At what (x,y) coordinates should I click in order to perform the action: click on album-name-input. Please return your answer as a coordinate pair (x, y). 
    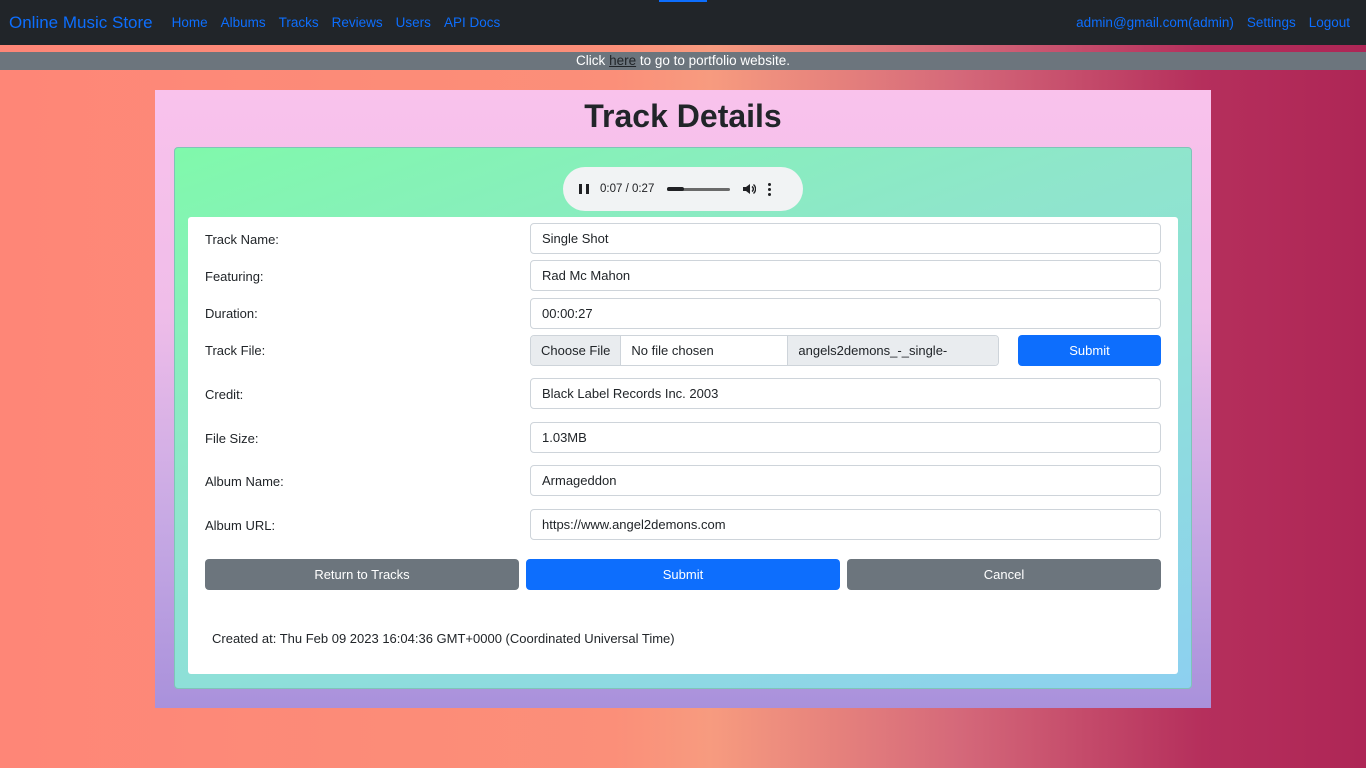
    Looking at the image, I should click on (845, 480).